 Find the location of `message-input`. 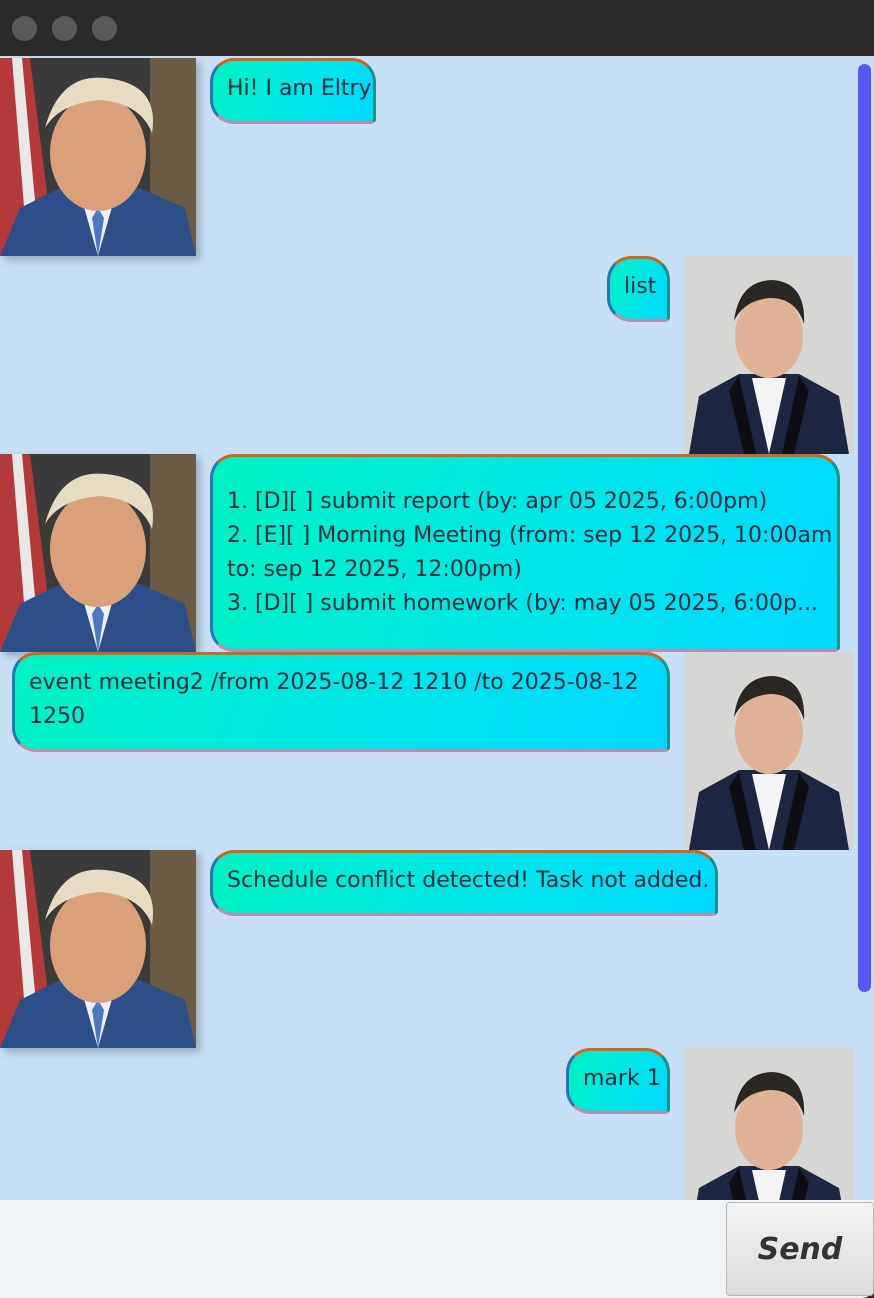

message-input is located at coordinates (362, 1249).